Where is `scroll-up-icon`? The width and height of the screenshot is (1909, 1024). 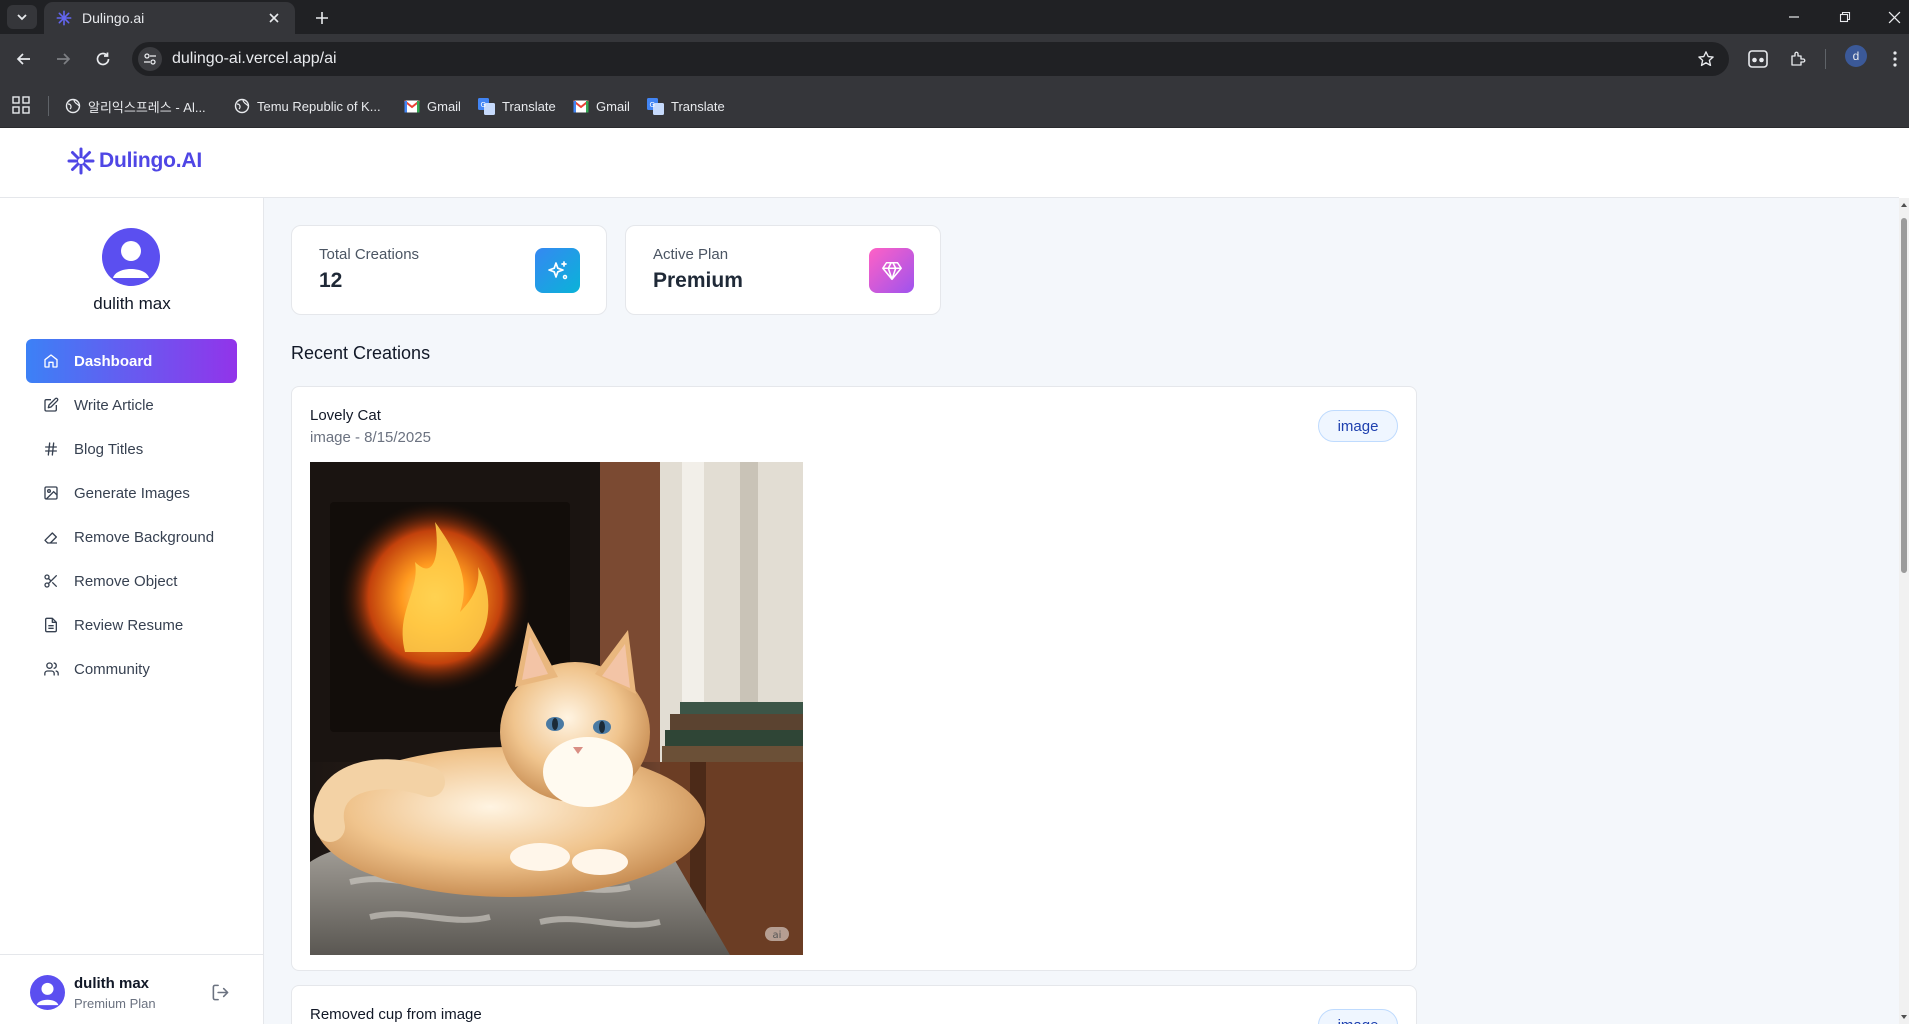 scroll-up-icon is located at coordinates (1904, 205).